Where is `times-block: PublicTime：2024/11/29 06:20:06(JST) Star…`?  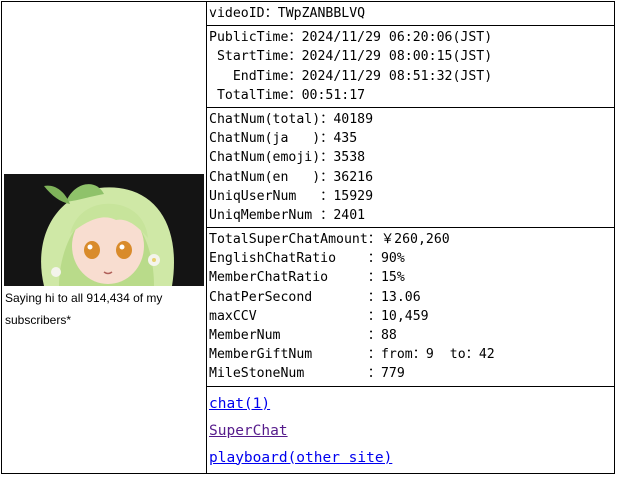
times-block: PublicTime：2024/11/29 06:20:06(JST) Star… is located at coordinates (410, 67).